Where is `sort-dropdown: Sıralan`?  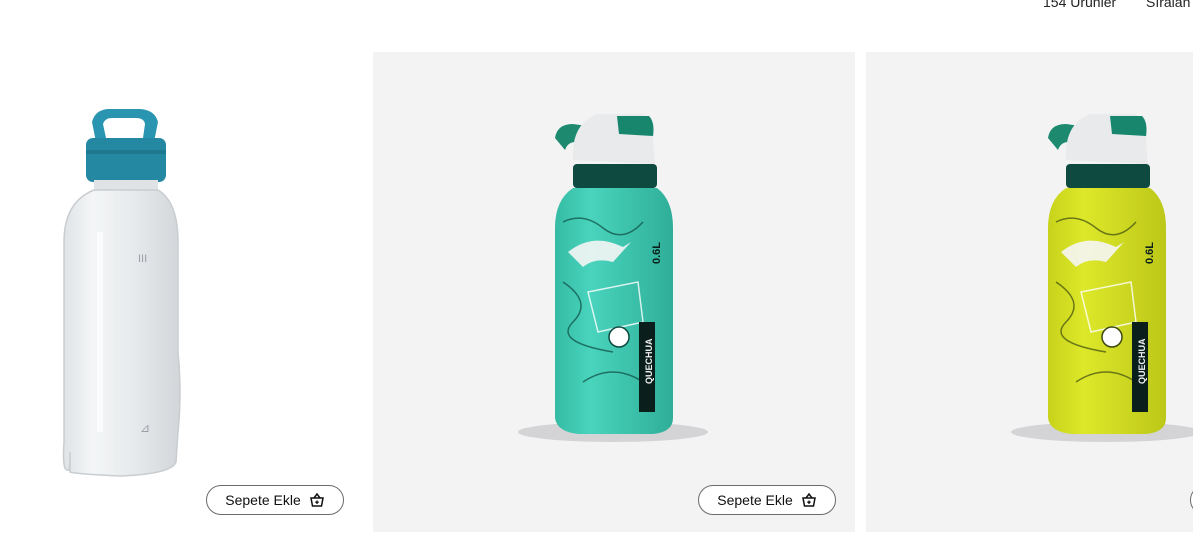
sort-dropdown: Sıralan is located at coordinates (1168, 5).